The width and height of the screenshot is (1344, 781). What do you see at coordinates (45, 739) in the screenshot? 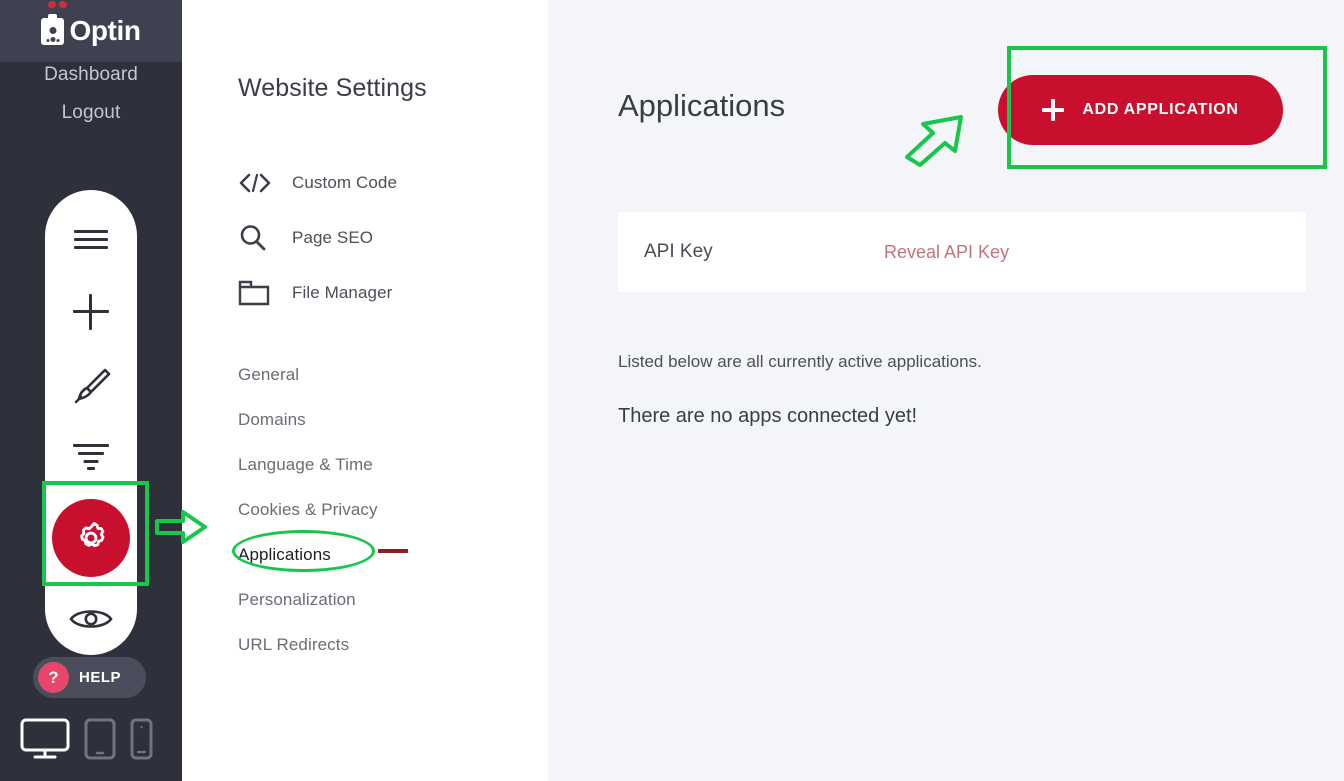
I see `device-desktop-button` at bounding box center [45, 739].